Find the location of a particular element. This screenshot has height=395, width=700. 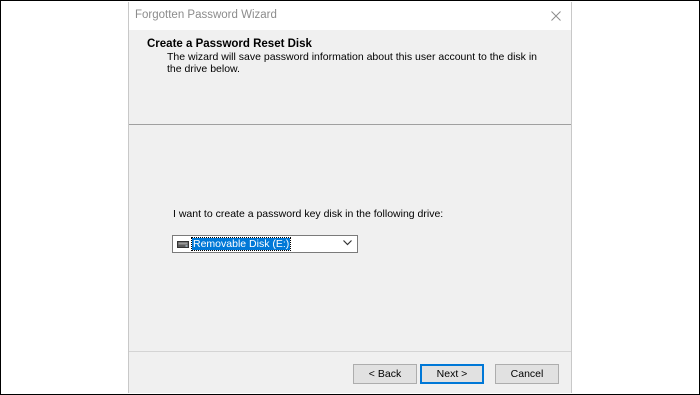

back-button: < Back is located at coordinates (385, 374).